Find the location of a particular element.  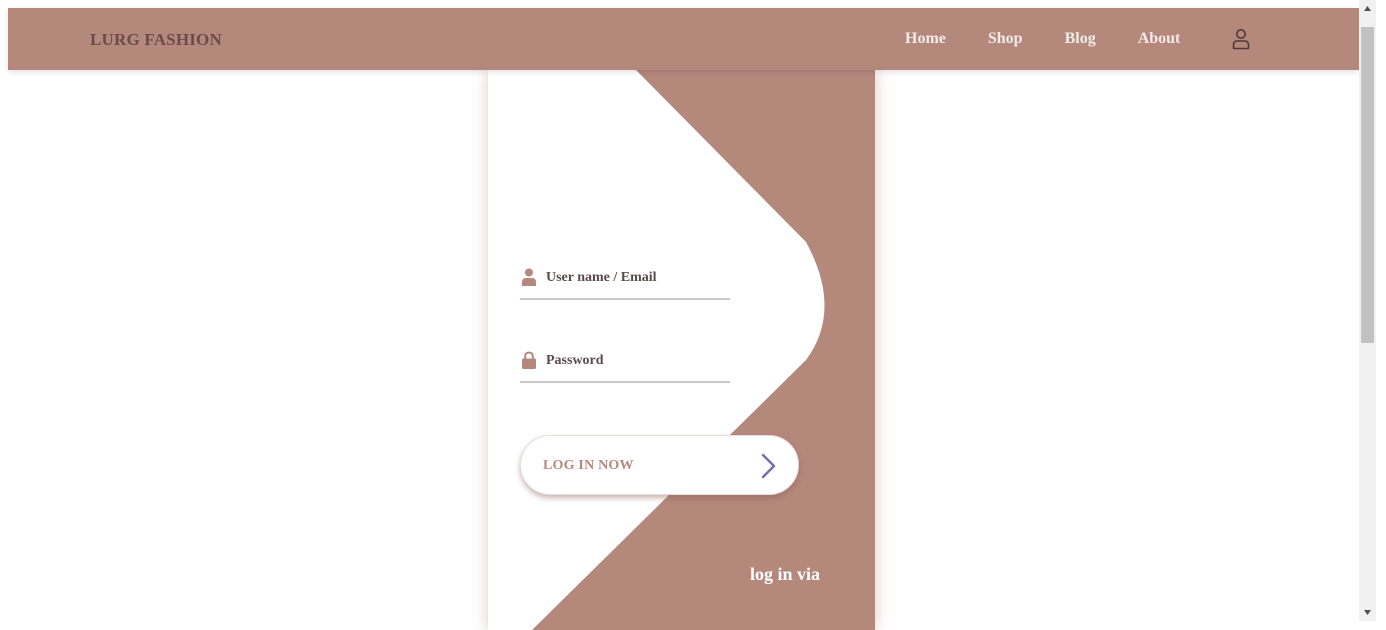

scroll-up-arrow-icon is located at coordinates (1367, 8).